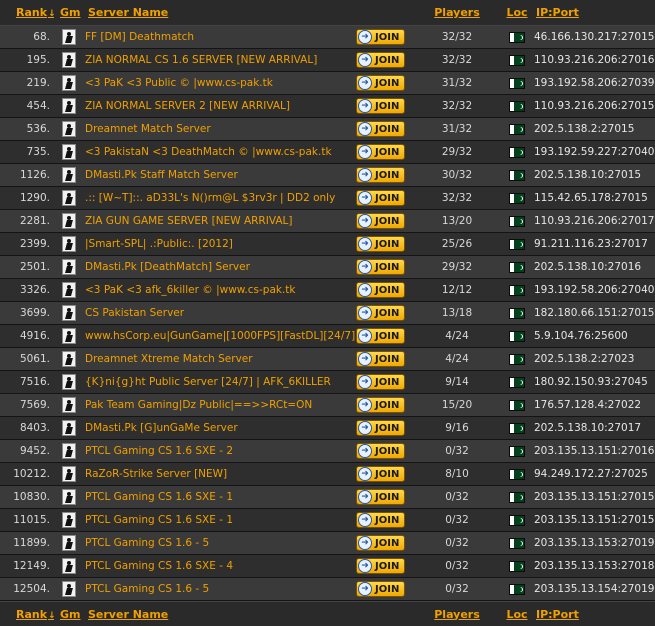  I want to click on ip-port-cell: 202.5.138.10:27017, so click(593, 428).